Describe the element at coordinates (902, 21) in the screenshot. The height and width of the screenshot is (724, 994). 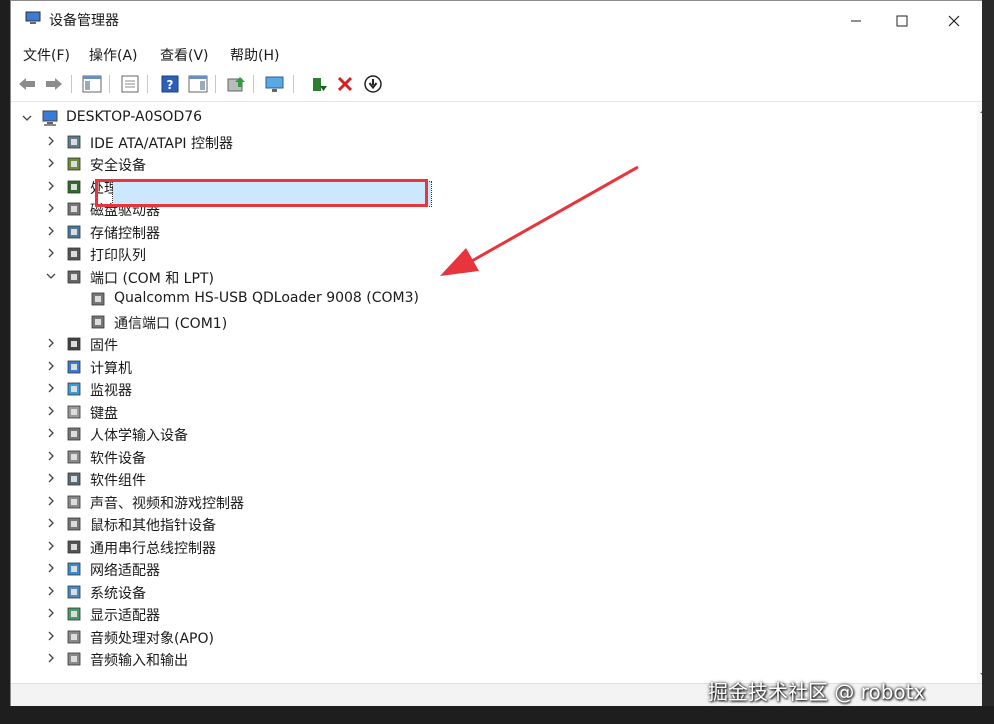
I see `maximize-button` at that location.